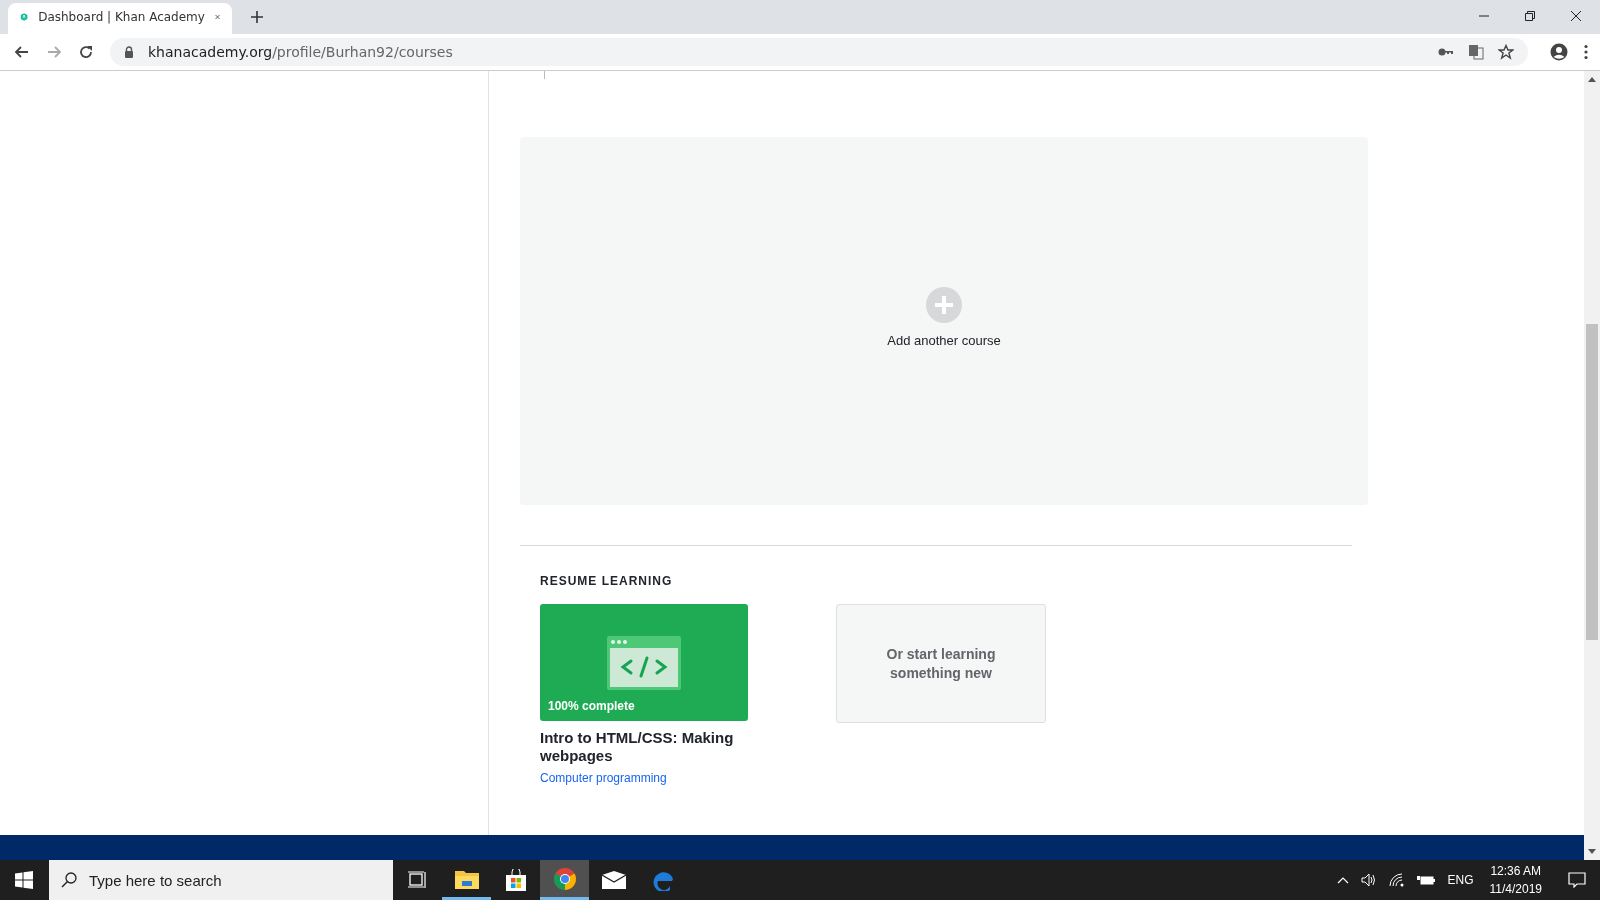 This screenshot has height=900, width=1600. I want to click on shopping-bag-icon, so click(515, 880).